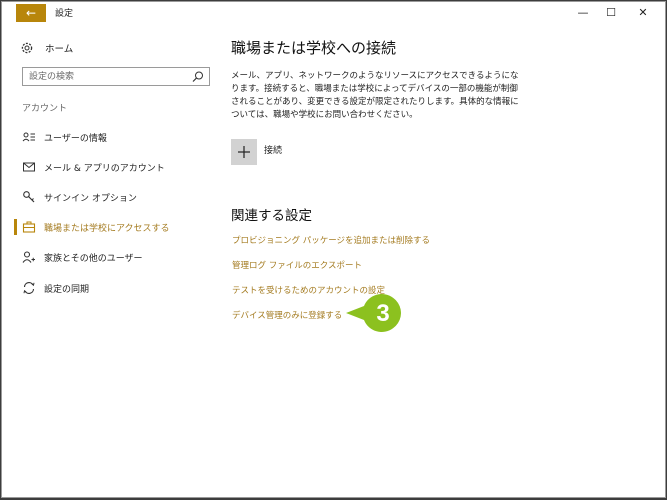 This screenshot has width=667, height=500. I want to click on add-person-icon, so click(28, 257).